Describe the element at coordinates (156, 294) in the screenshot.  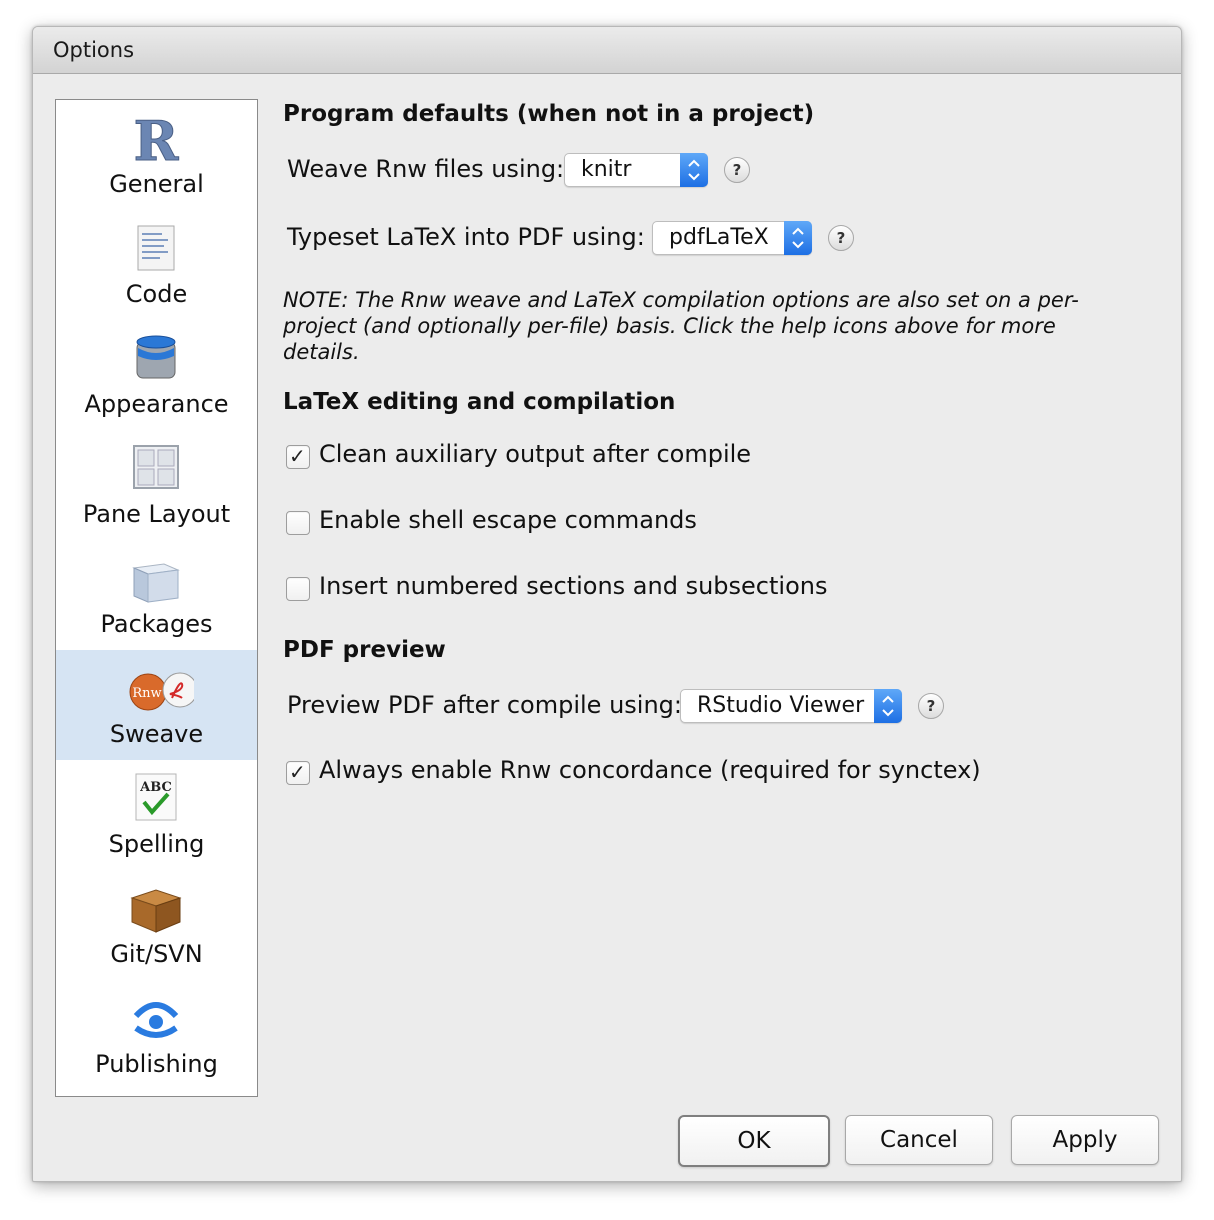
I see `sidebar-item-label: Code` at that location.